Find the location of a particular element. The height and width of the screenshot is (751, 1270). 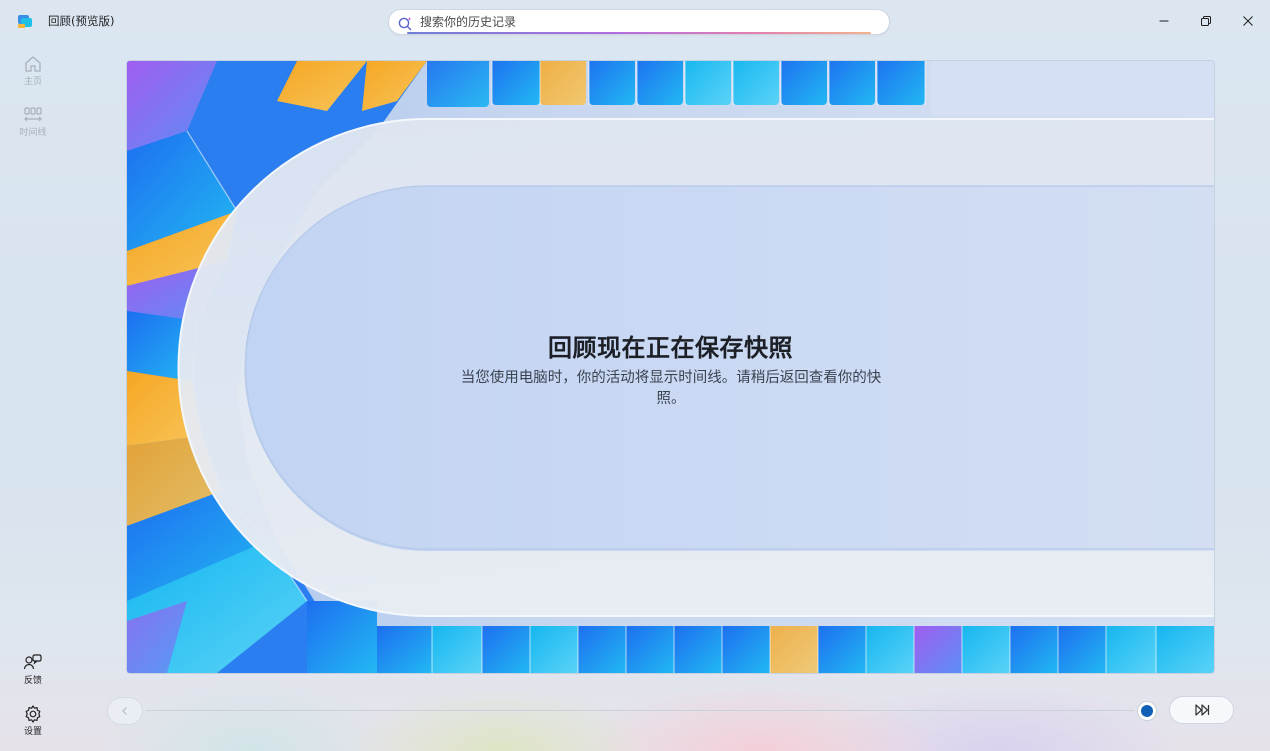

maximize-button is located at coordinates (1206, 21).